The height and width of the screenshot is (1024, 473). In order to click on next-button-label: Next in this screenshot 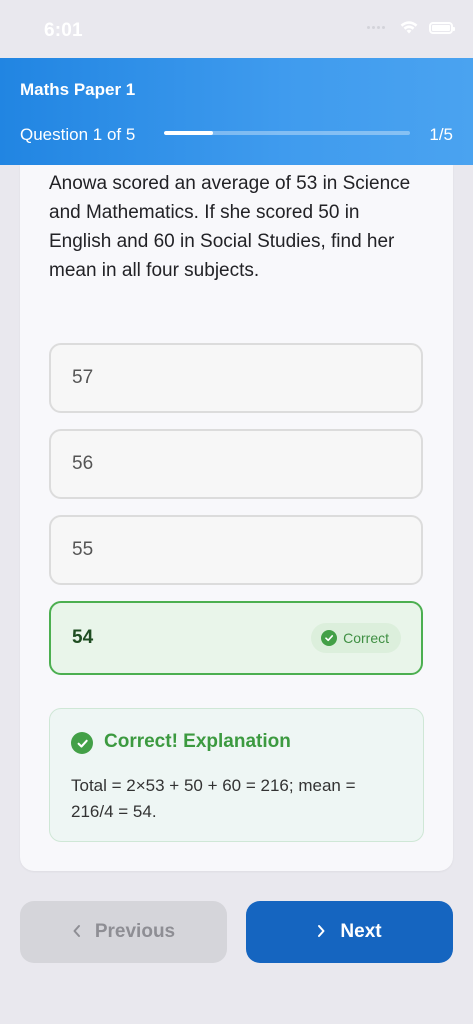, I will do `click(361, 931)`.